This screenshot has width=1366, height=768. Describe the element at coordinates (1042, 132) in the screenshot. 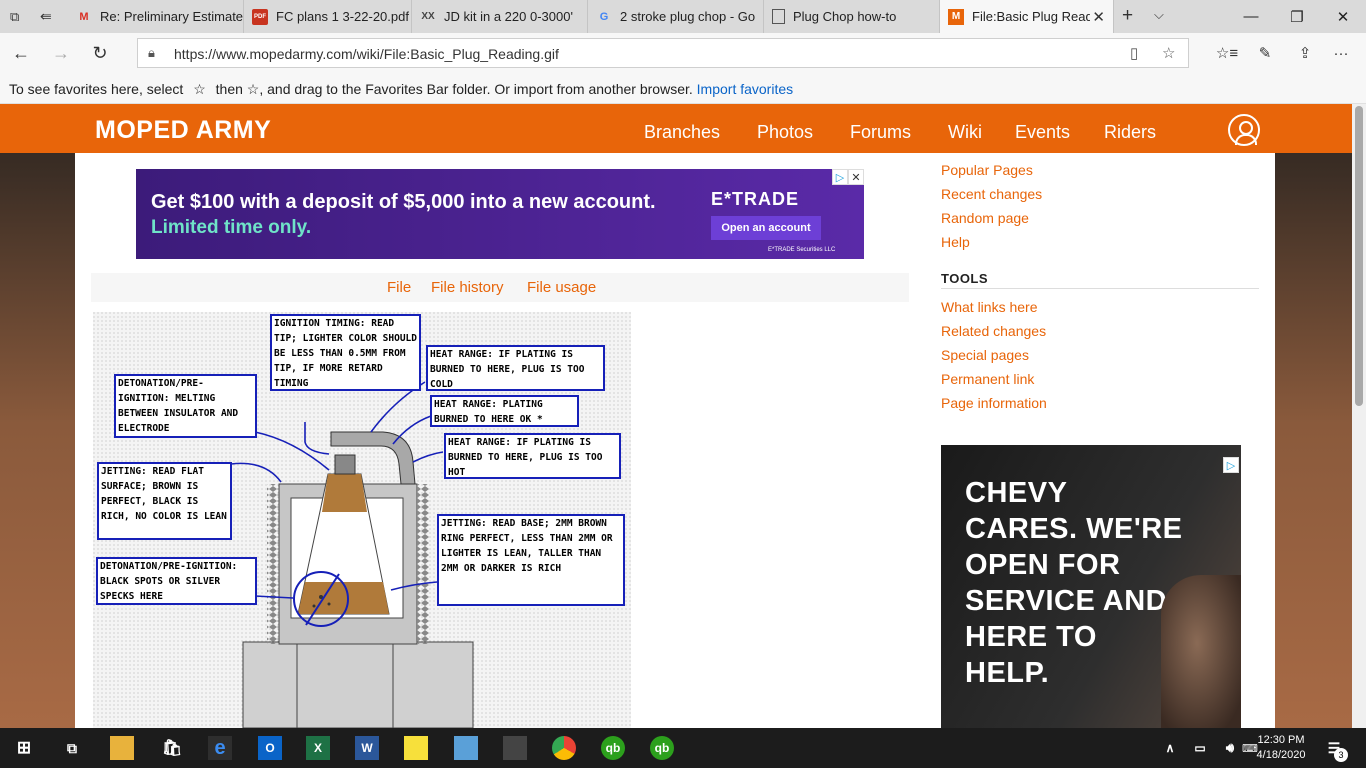

I see `nav-events: Events` at that location.